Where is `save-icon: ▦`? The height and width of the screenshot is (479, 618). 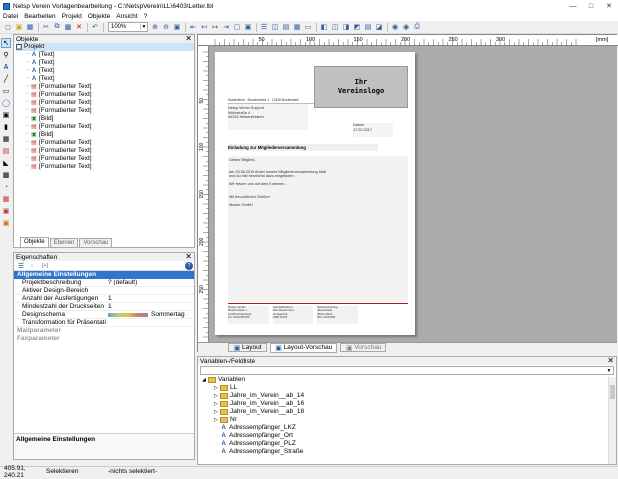
save-icon: ▦ is located at coordinates (30, 27).